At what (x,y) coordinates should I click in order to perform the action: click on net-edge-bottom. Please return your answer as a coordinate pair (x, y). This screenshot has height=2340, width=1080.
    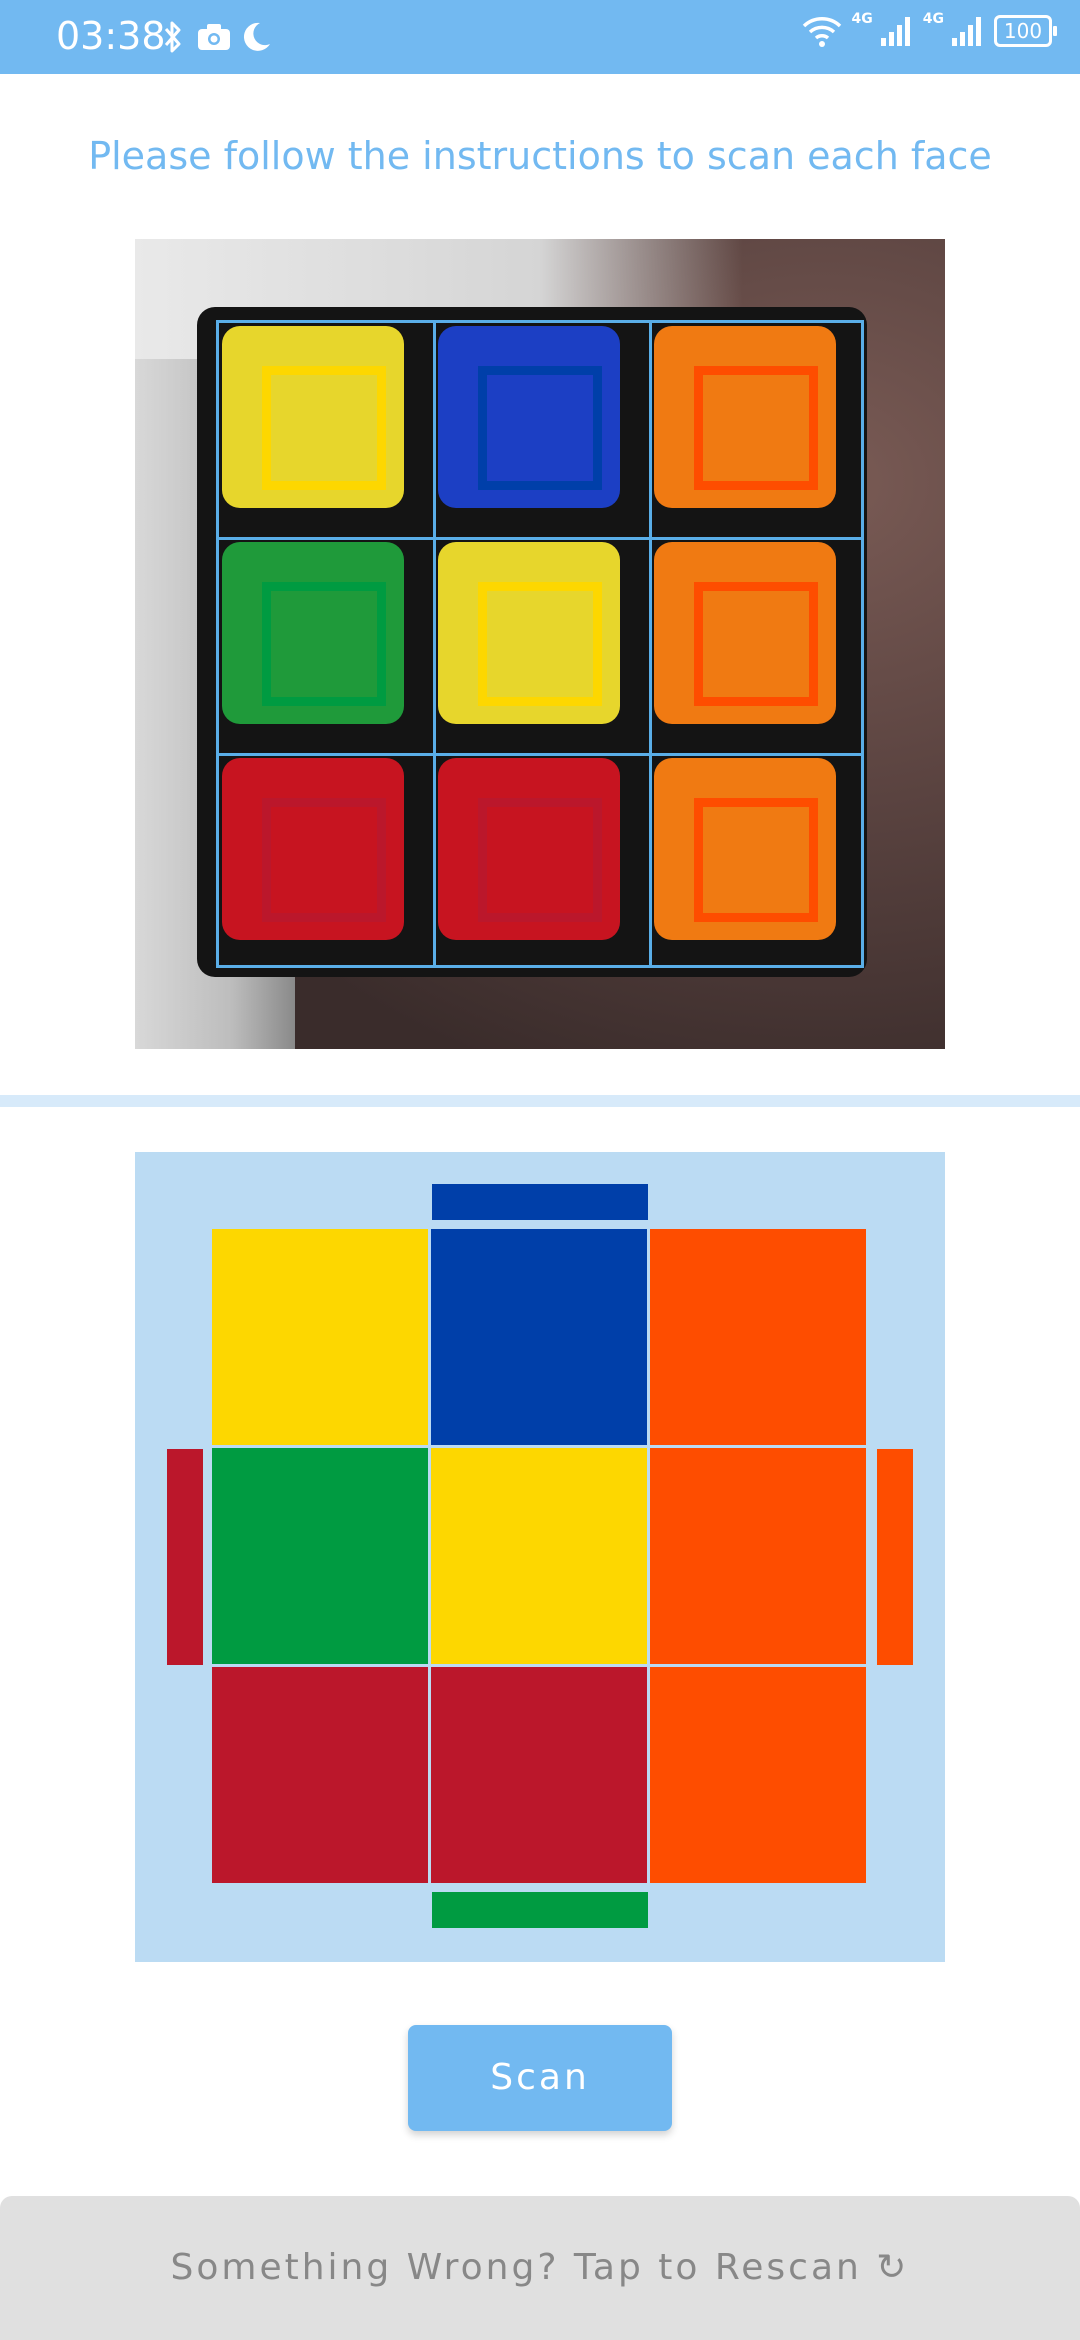
    Looking at the image, I should click on (540, 1910).